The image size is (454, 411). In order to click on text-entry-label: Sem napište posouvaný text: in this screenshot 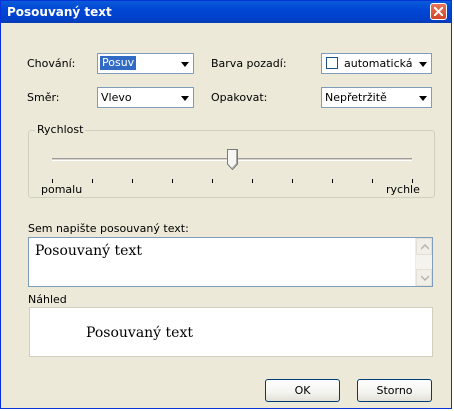, I will do `click(108, 228)`.